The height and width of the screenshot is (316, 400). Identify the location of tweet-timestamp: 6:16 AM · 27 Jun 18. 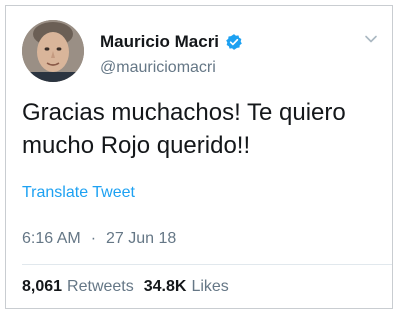
(99, 239).